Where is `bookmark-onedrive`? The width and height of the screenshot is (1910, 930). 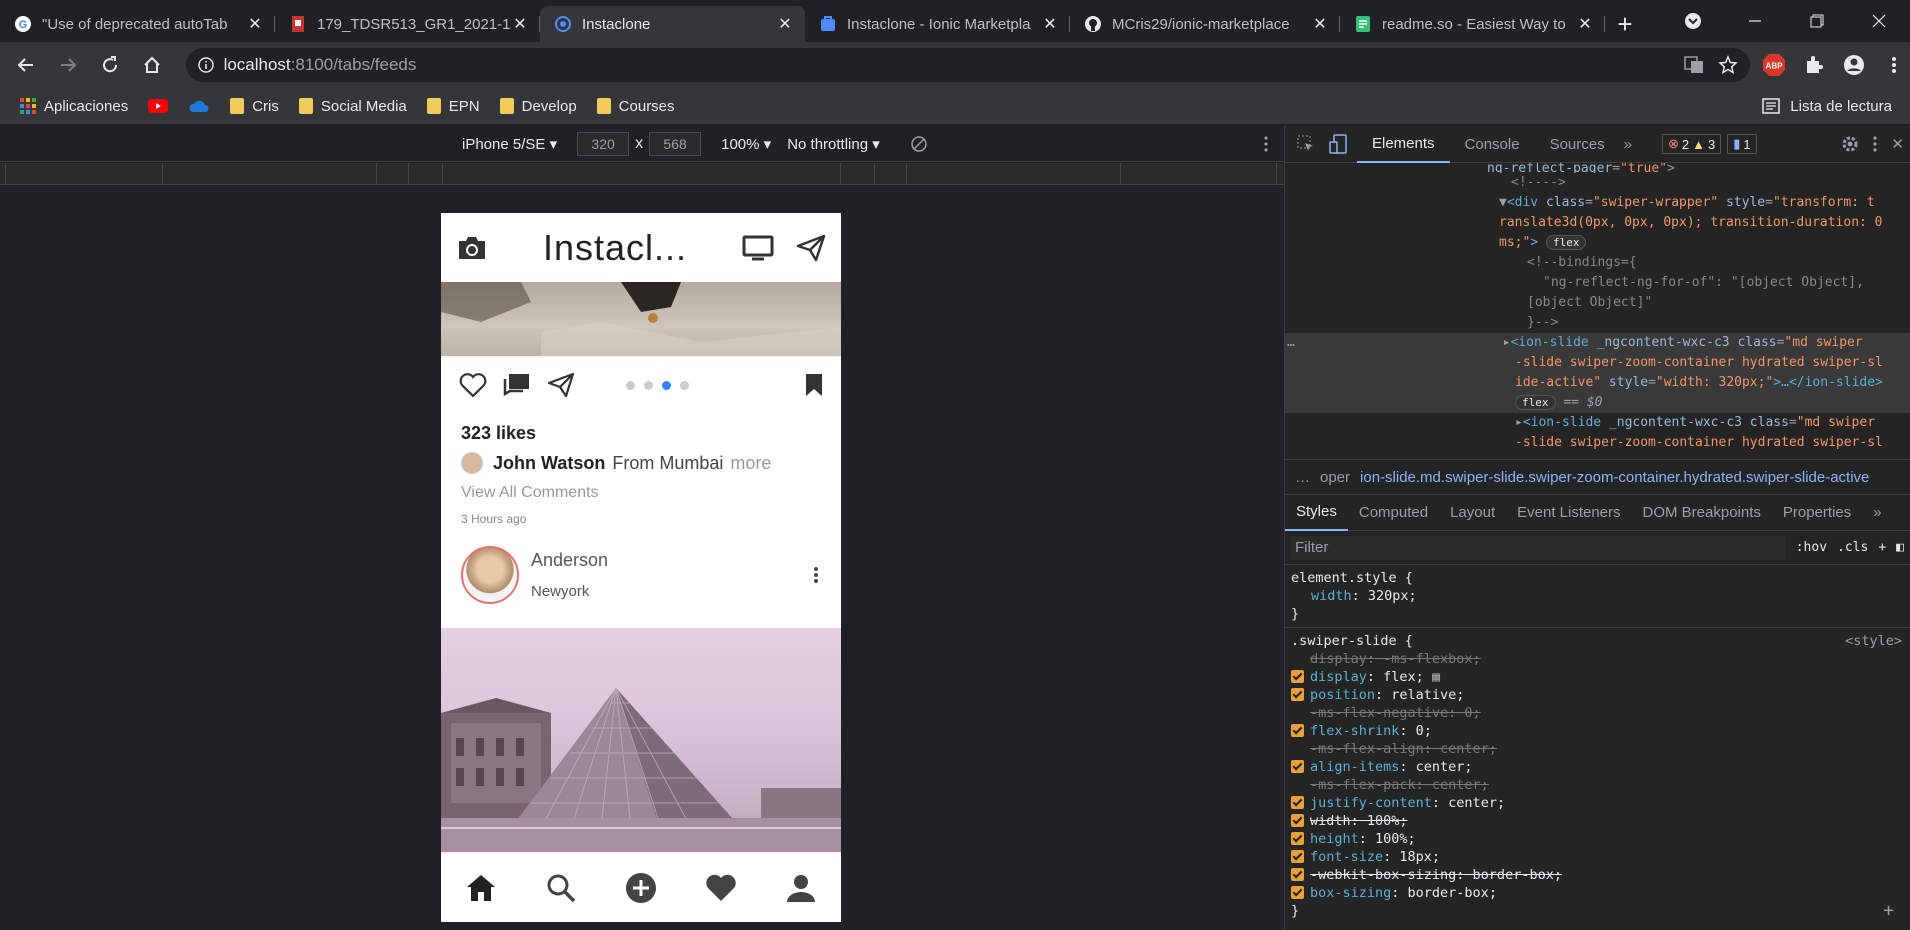
bookmark-onedrive is located at coordinates (199, 106).